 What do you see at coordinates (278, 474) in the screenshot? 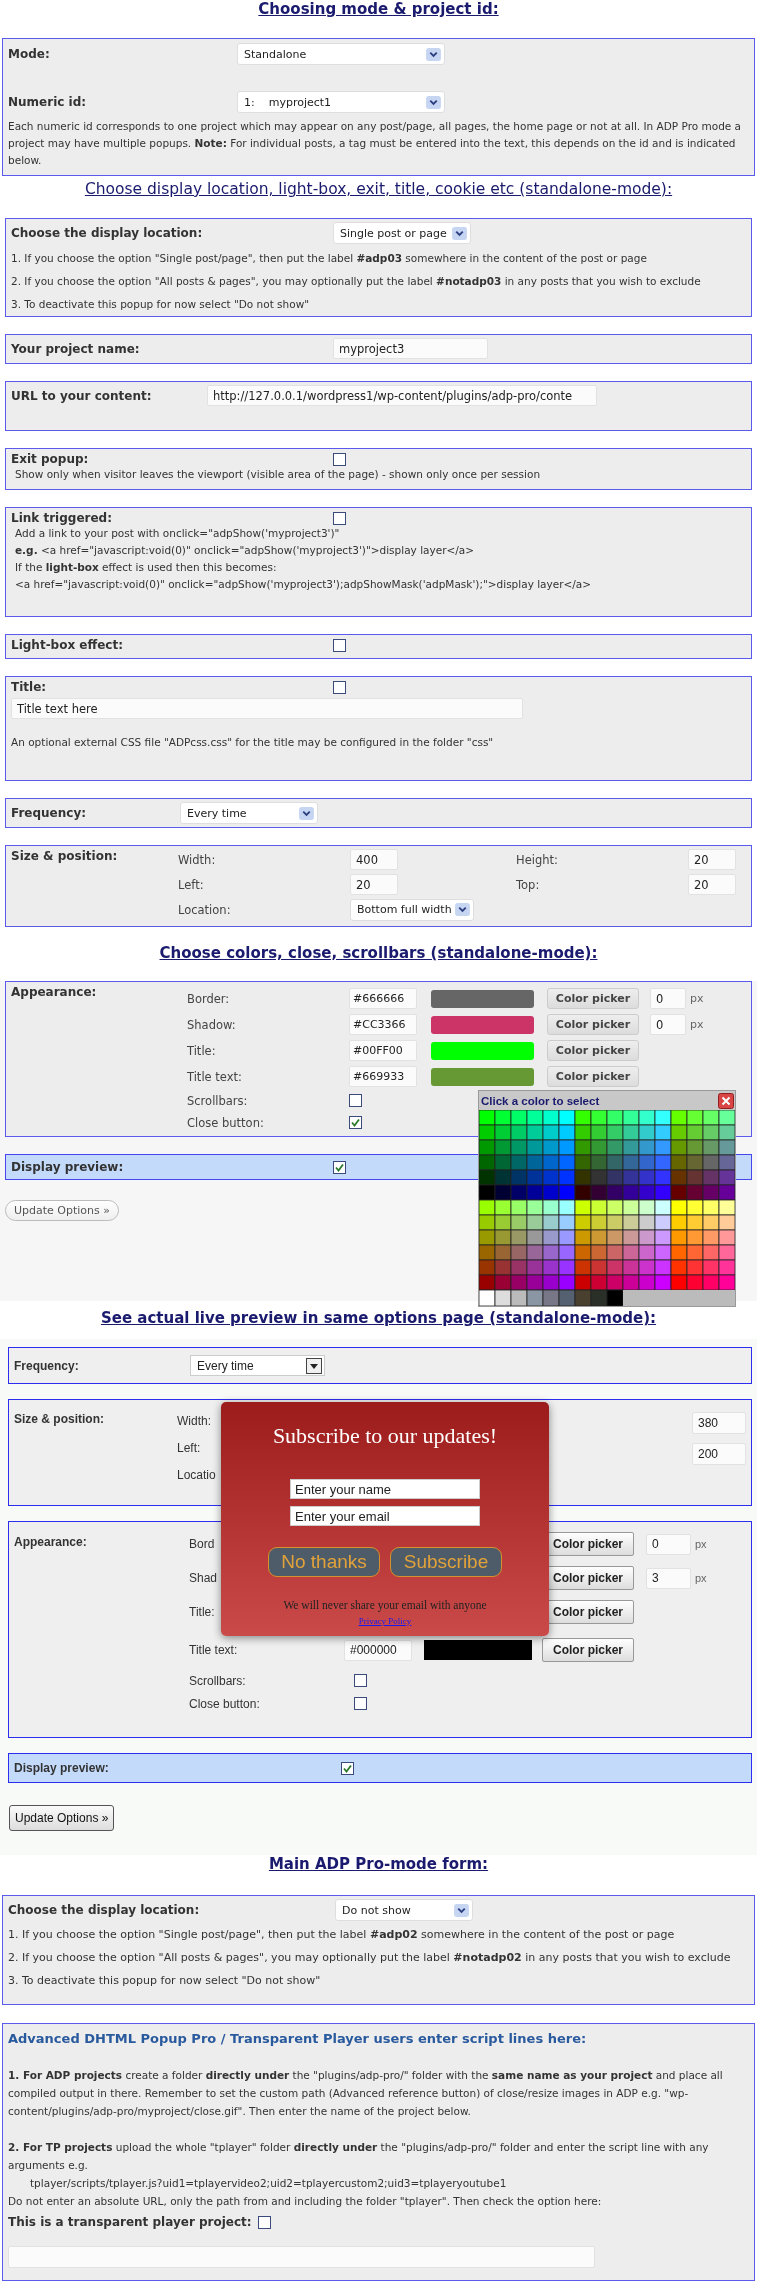
I see `help-text: Show only when visitor leaves the viewport (visible area of the page) - shown only once per session` at bounding box center [278, 474].